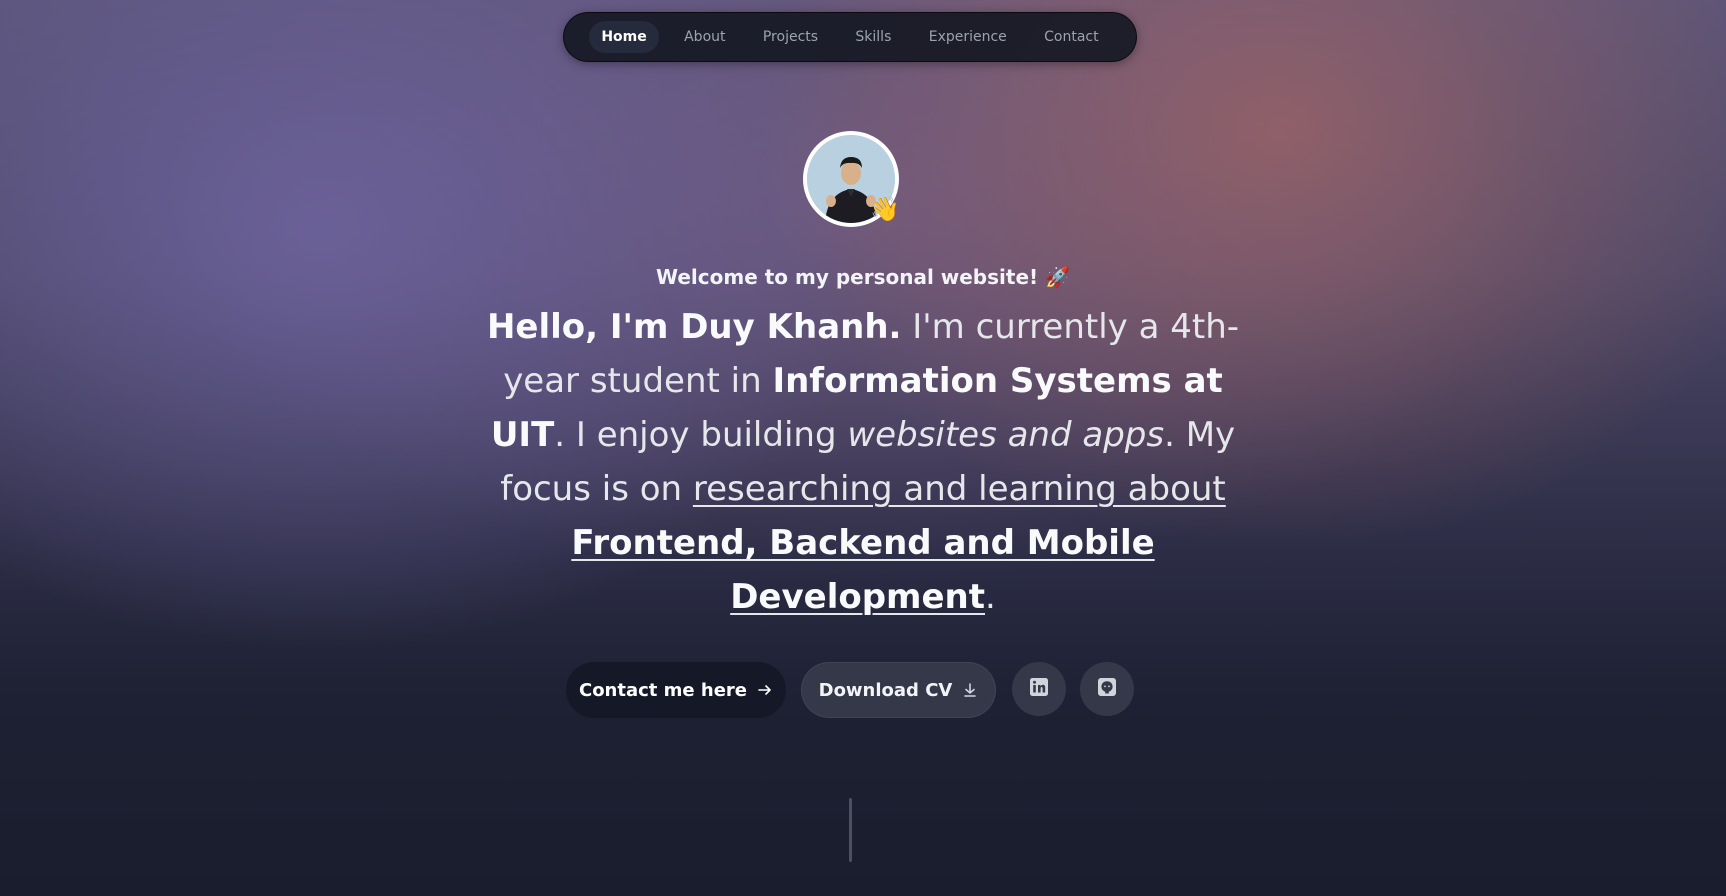  Describe the element at coordinates (765, 690) in the screenshot. I see `arrow-right-icon` at that location.